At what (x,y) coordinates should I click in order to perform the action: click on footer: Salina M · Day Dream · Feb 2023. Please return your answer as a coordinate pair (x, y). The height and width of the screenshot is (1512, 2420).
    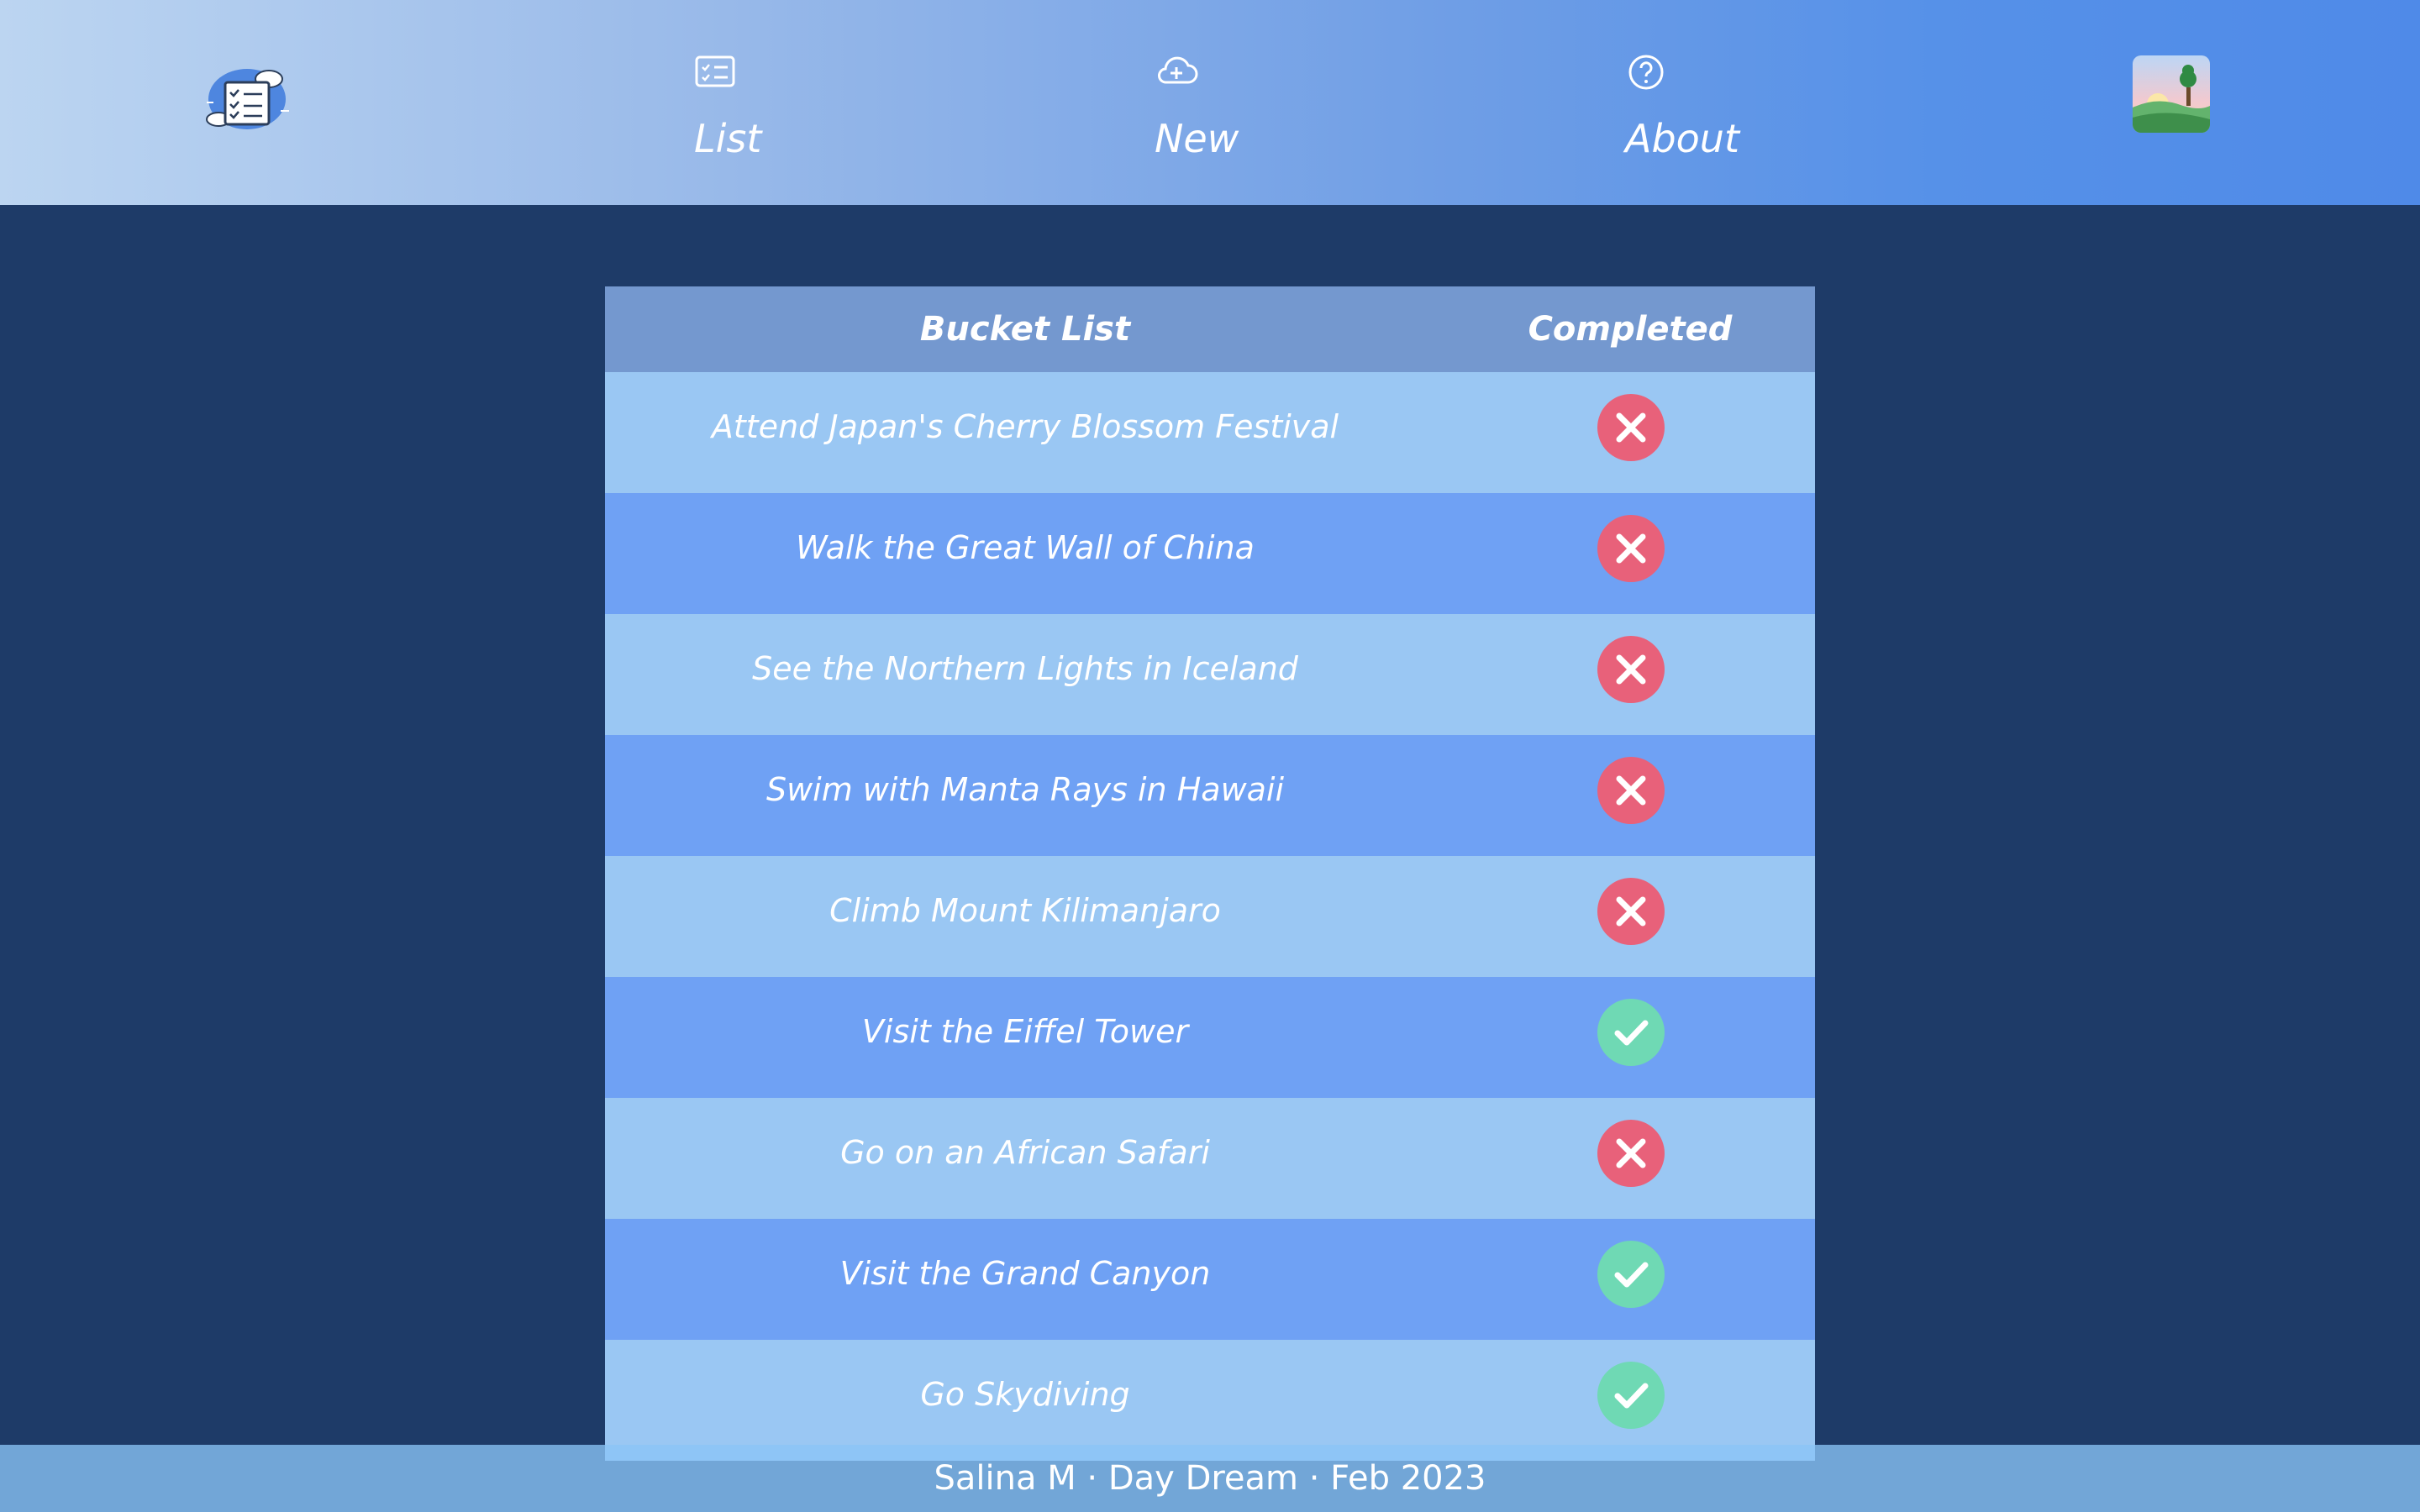
    Looking at the image, I should click on (1210, 1478).